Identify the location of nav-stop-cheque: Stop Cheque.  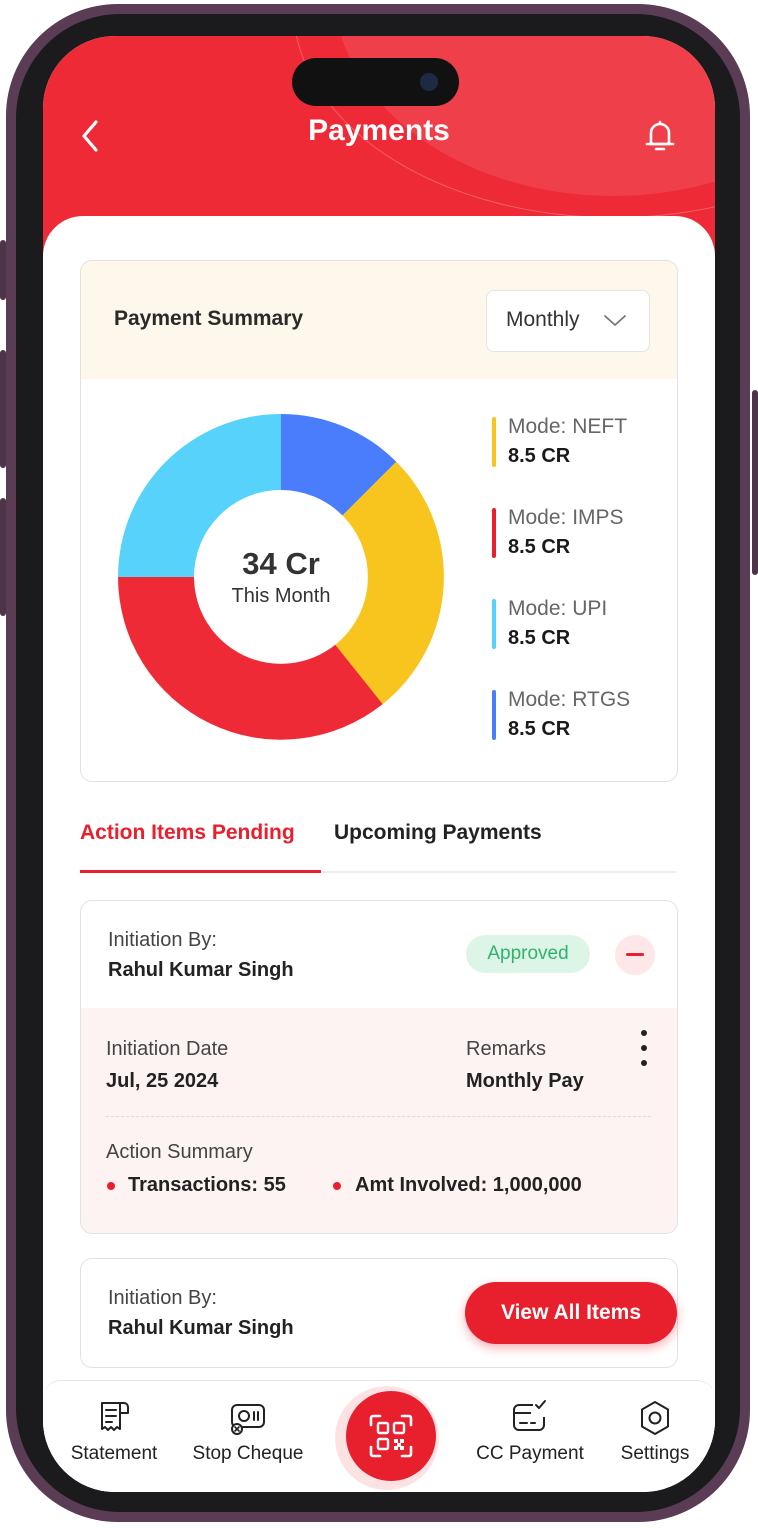
(248, 1436).